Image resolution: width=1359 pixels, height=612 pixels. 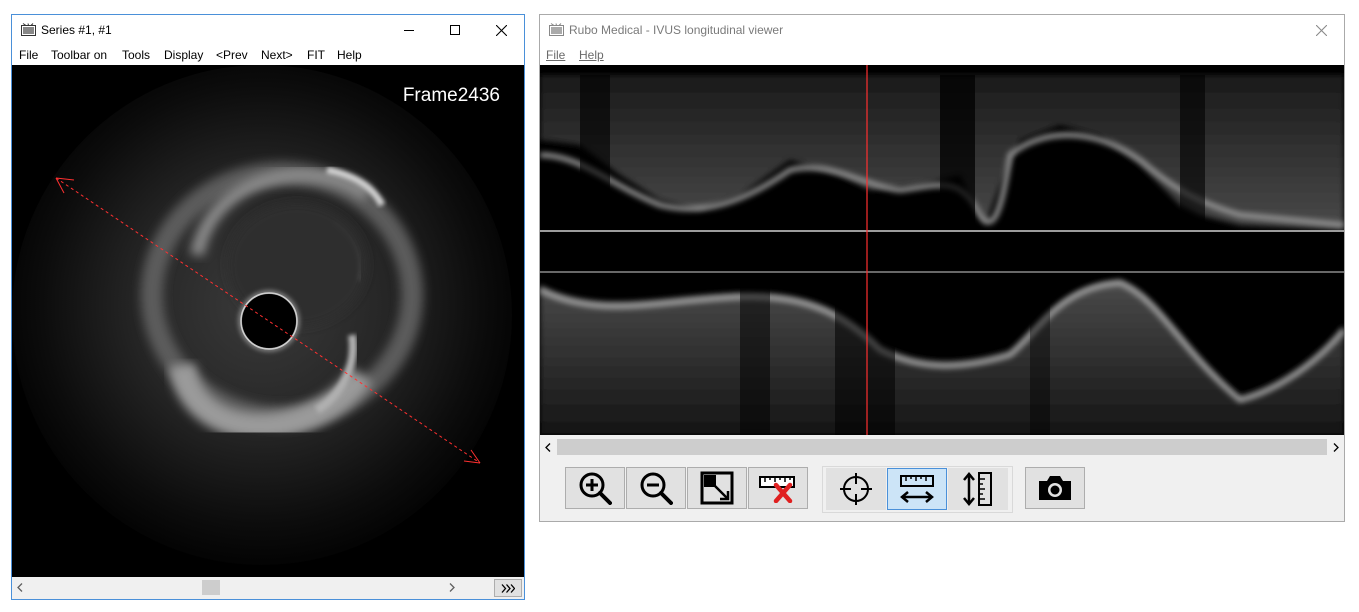 I want to click on snapshot-button, so click(x=1055, y=488).